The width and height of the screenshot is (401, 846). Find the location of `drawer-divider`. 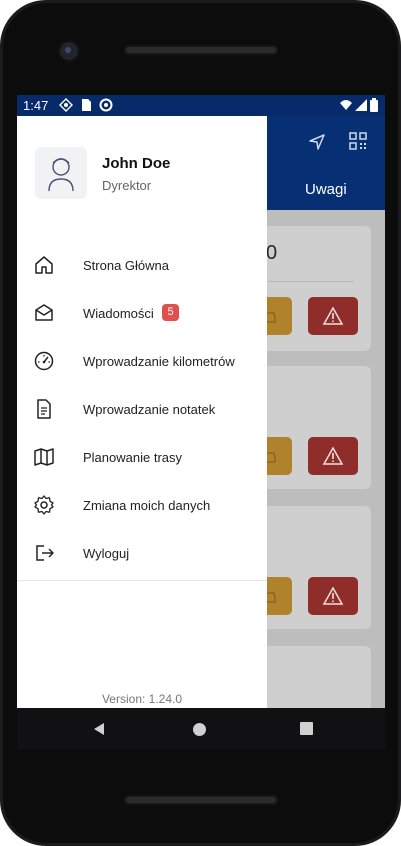

drawer-divider is located at coordinates (142, 580).